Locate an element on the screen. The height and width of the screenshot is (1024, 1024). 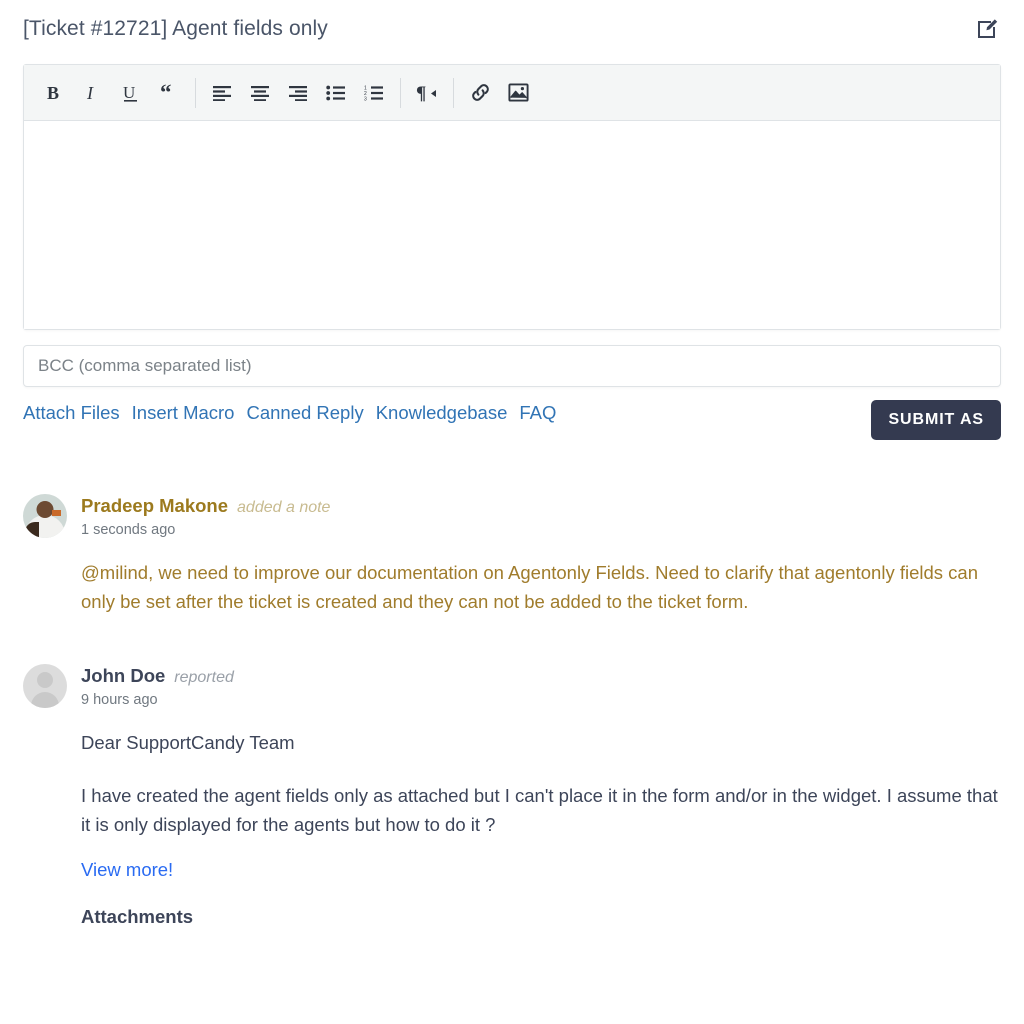
view-more-link: View more! is located at coordinates (127, 870).